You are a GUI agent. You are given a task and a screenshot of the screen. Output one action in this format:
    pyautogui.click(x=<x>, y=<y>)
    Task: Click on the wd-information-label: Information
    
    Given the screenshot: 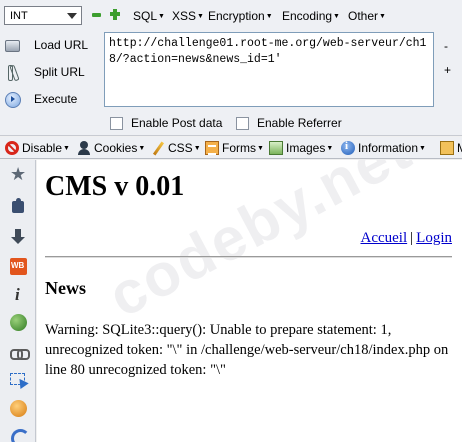 What is the action you would take?
    pyautogui.click(x=388, y=148)
    